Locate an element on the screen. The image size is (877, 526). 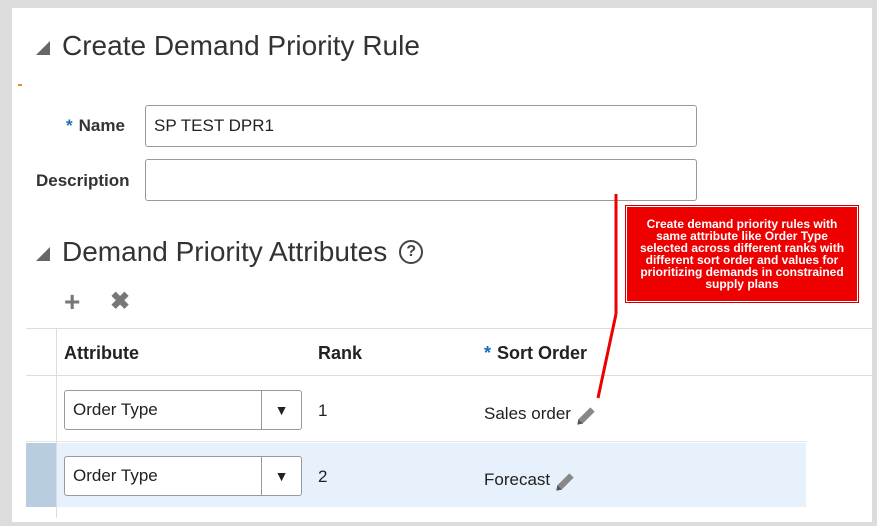
column-header-sort-order: * Sort Order is located at coordinates (535, 353).